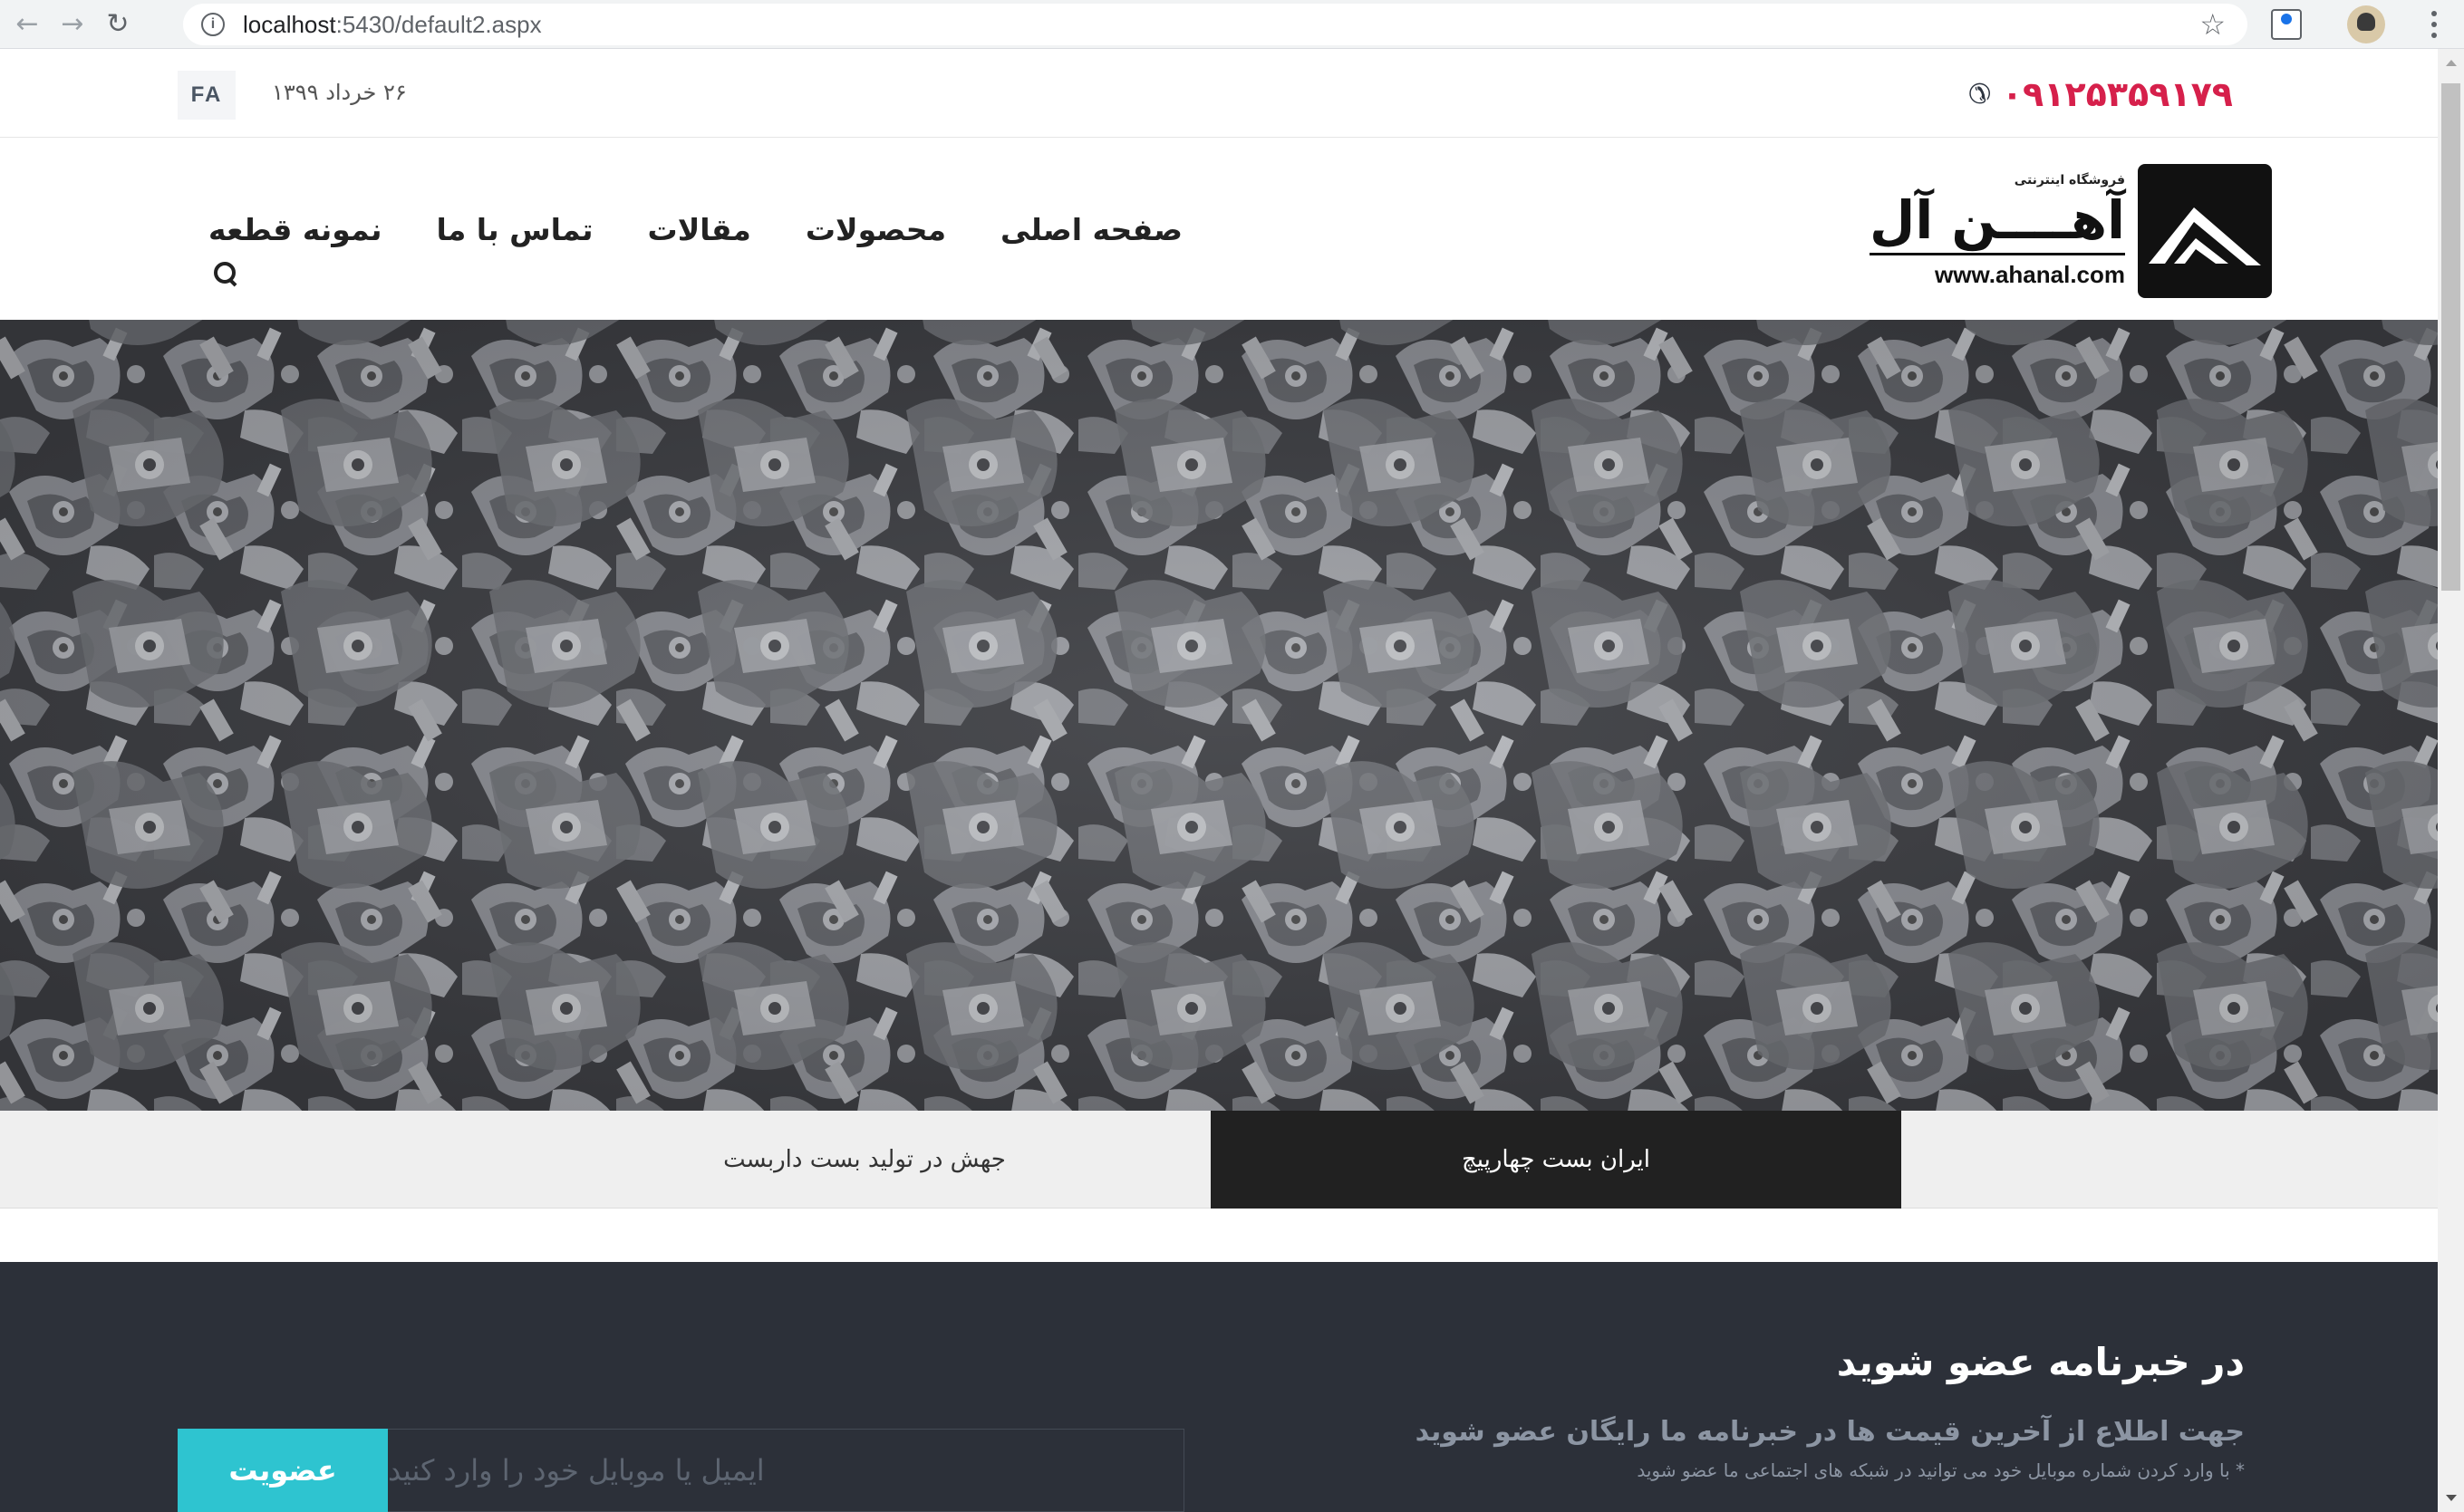 The image size is (2464, 1512). What do you see at coordinates (225, 273) in the screenshot?
I see `search-icon` at bounding box center [225, 273].